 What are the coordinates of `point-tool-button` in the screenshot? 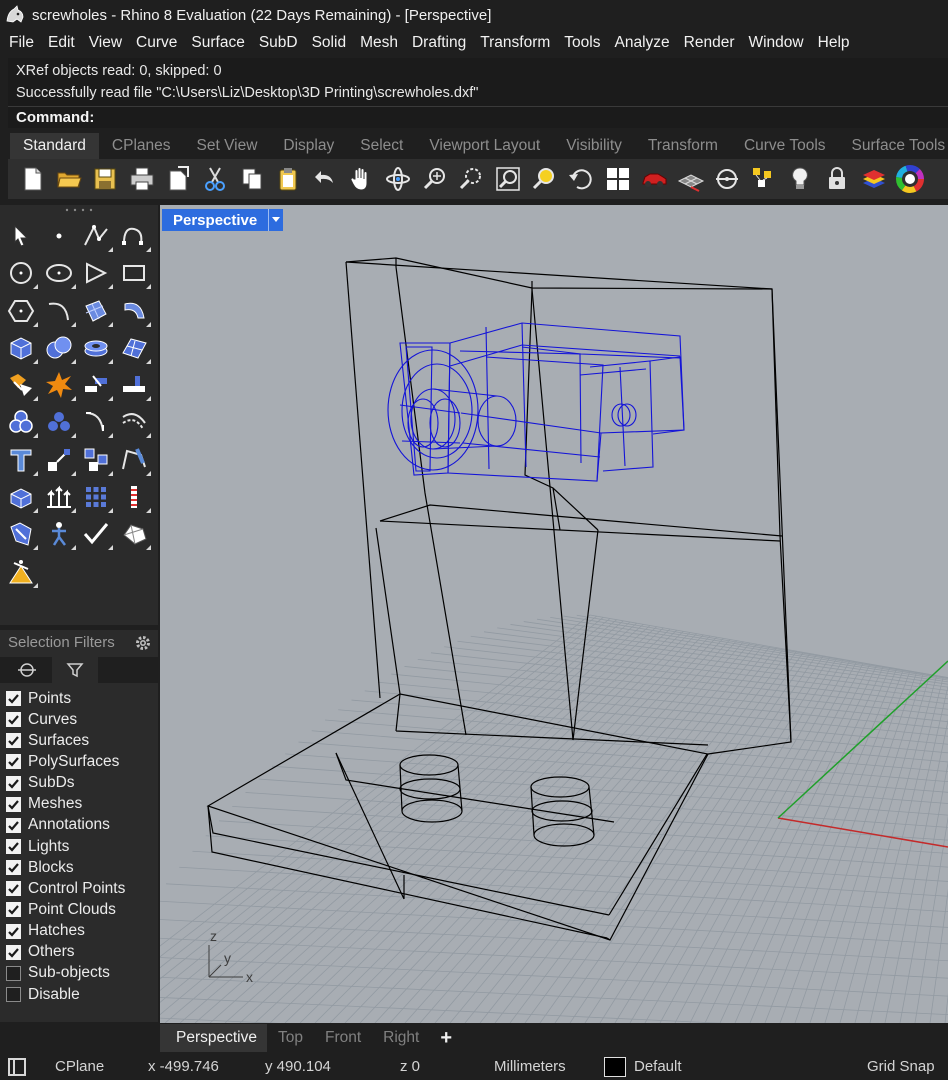 It's located at (59, 236).